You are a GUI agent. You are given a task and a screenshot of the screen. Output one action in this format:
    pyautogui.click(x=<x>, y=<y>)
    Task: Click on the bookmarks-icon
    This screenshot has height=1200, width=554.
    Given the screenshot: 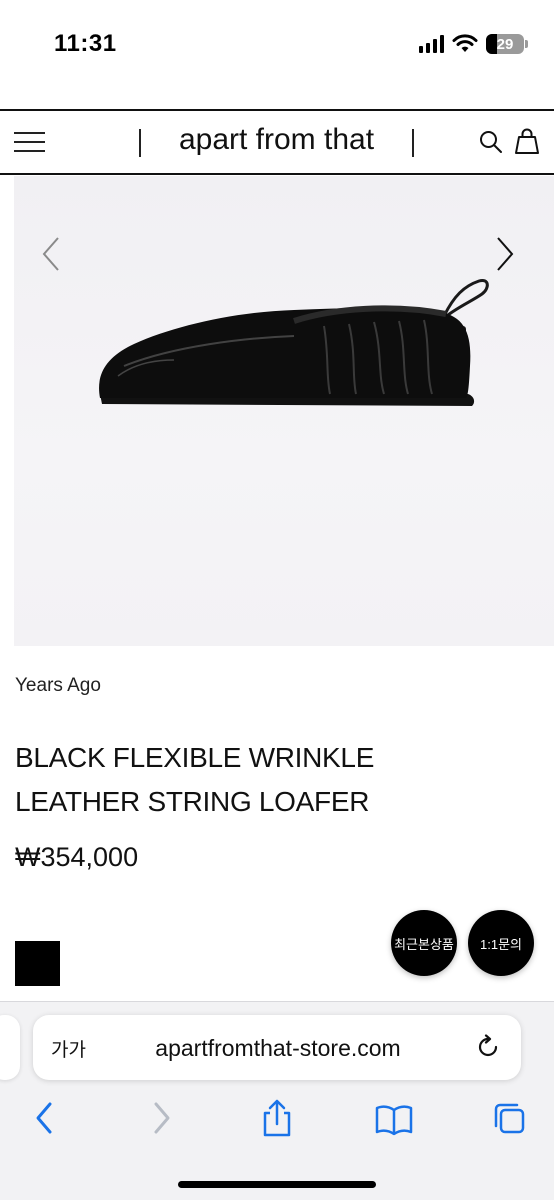 What is the action you would take?
    pyautogui.click(x=394, y=1118)
    